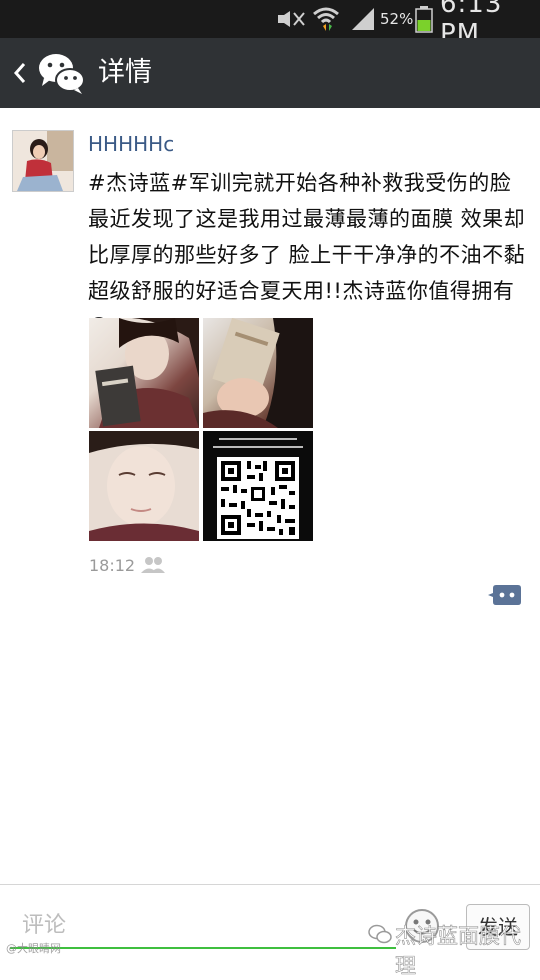  Describe the element at coordinates (258, 373) in the screenshot. I see `photo-mask-pack` at that location.